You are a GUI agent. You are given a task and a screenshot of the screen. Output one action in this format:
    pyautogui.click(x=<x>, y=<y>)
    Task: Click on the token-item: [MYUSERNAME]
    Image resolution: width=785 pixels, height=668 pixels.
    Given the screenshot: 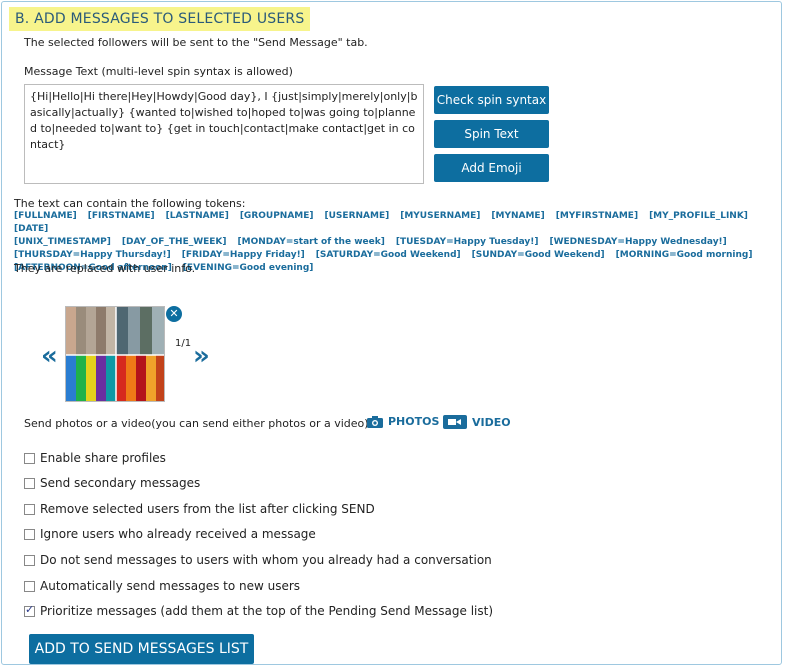 What is the action you would take?
    pyautogui.click(x=440, y=216)
    